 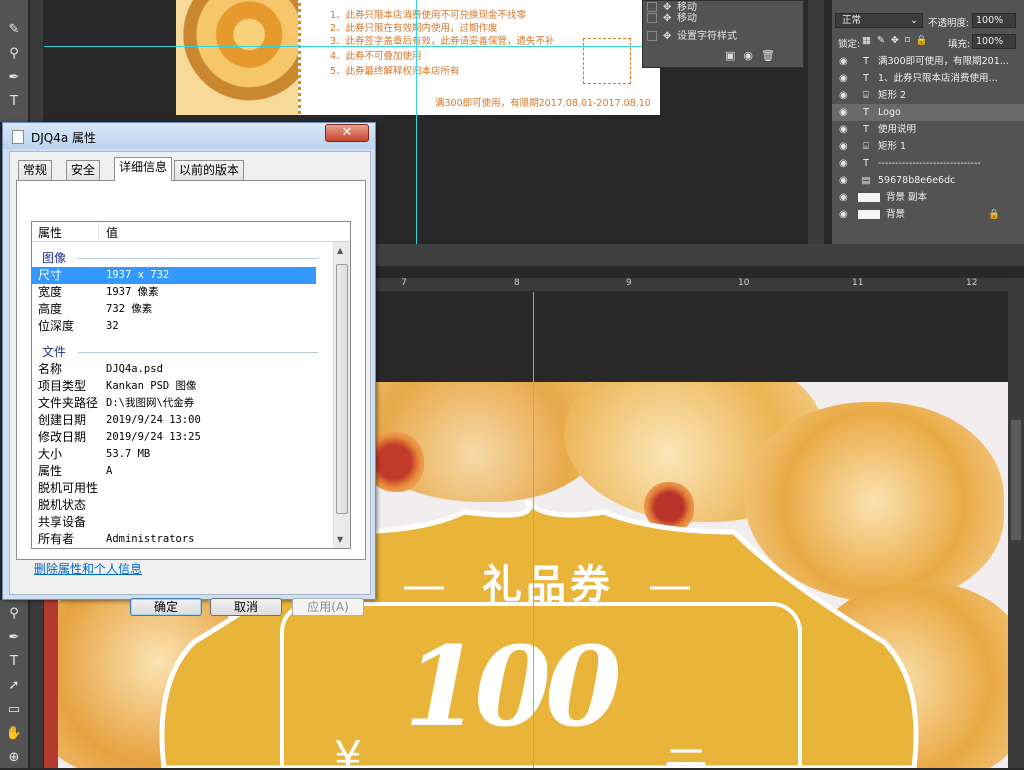 I want to click on fill-input: 100%, so click(x=994, y=41).